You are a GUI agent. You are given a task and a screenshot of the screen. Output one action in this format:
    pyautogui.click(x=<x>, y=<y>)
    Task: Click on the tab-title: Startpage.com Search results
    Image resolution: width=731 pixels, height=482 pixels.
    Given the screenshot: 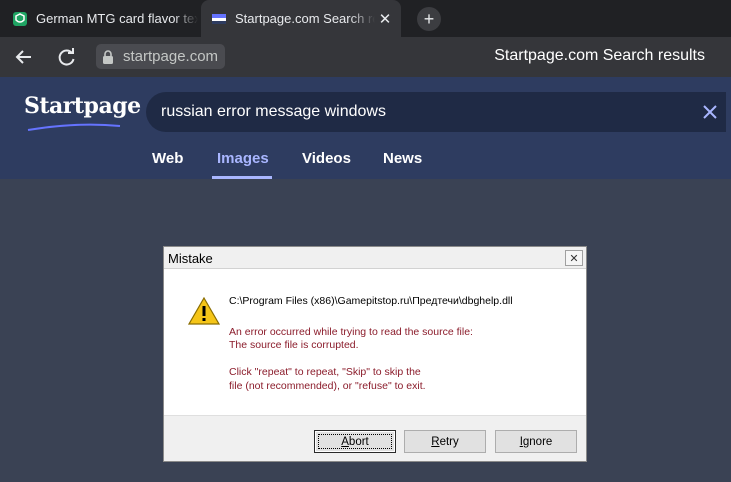 What is the action you would take?
    pyautogui.click(x=305, y=18)
    